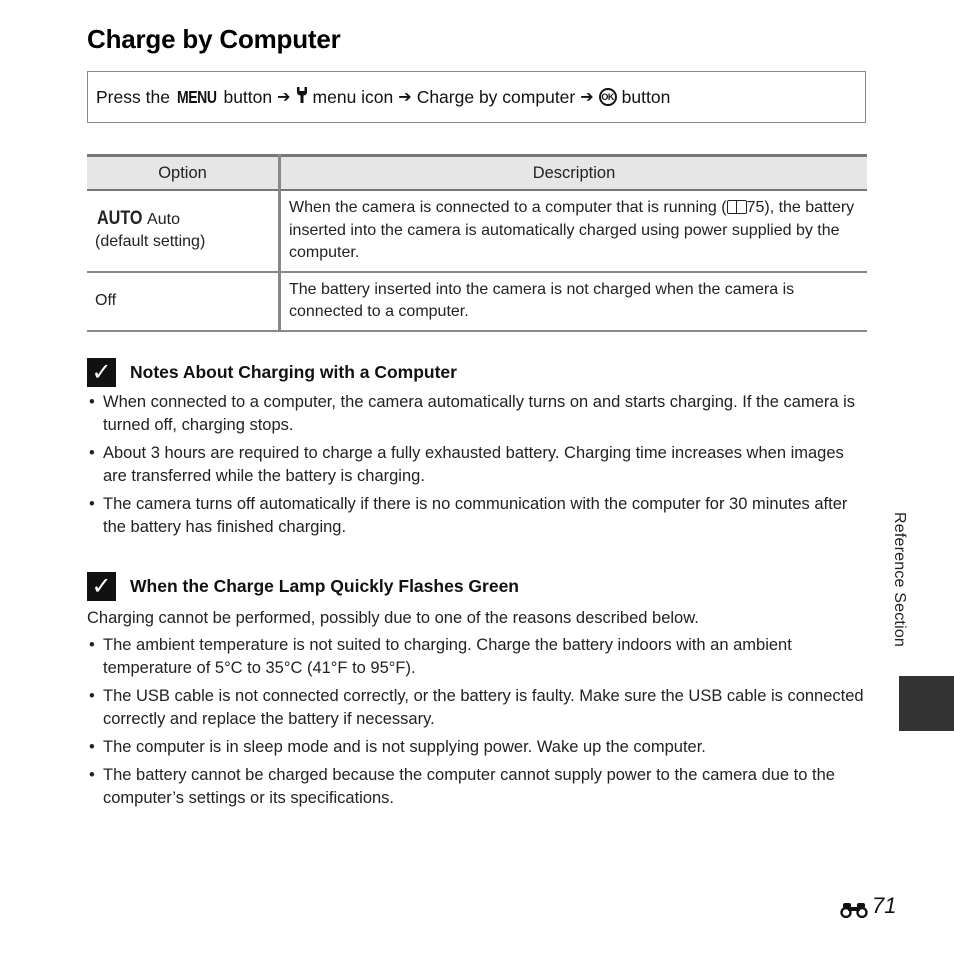 Image resolution: width=954 pixels, height=954 pixels. Describe the element at coordinates (899, 580) in the screenshot. I see `section-side-label: Reference Section` at that location.